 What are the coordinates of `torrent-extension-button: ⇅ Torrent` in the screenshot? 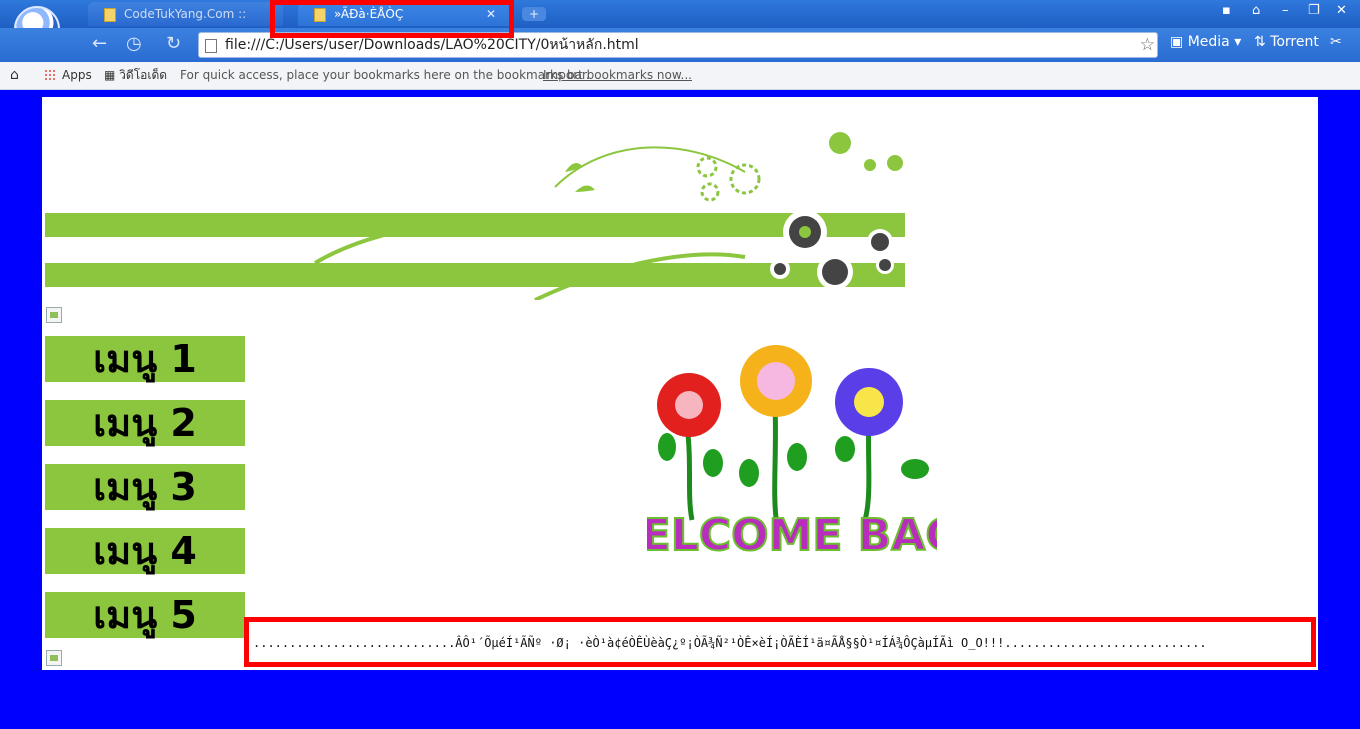 It's located at (1286, 42).